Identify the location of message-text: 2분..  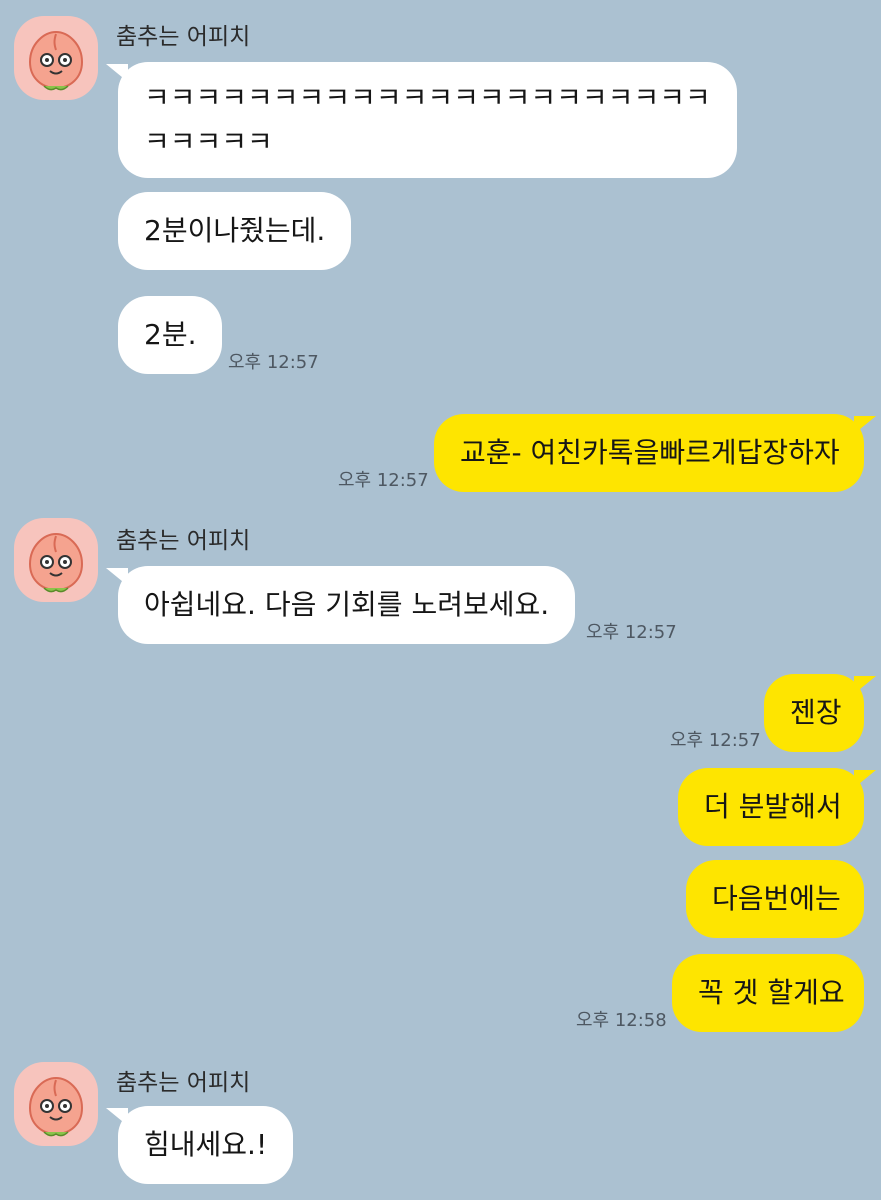
(170, 334).